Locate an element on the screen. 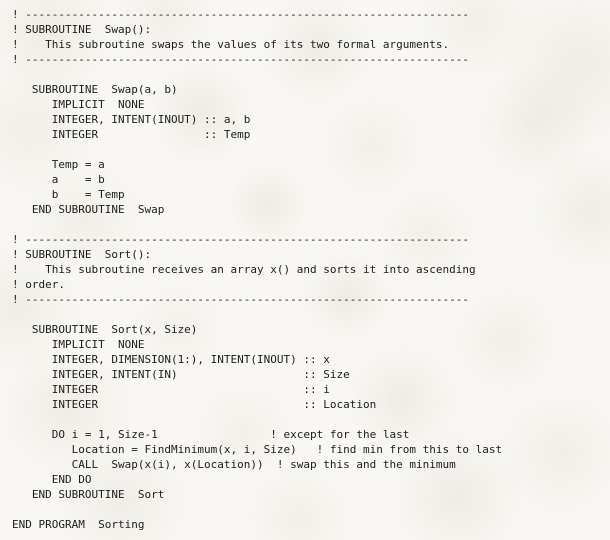 Image resolution: width=610 pixels, height=540 pixels. code-line: END PROGRAM Sorting is located at coordinates (78, 524).